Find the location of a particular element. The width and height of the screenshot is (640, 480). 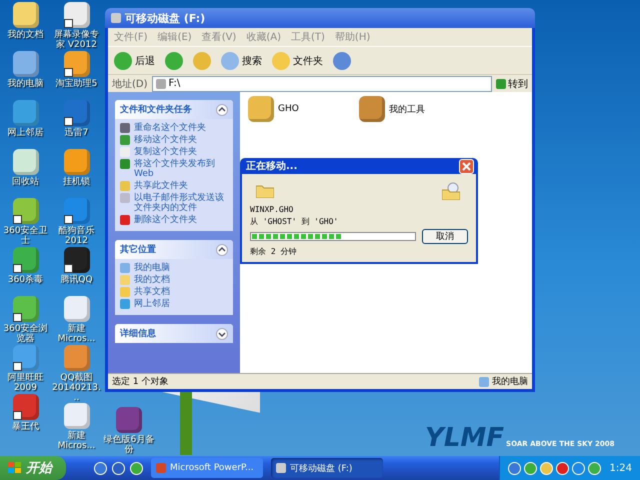

cancel-button: 取消 is located at coordinates (445, 236).